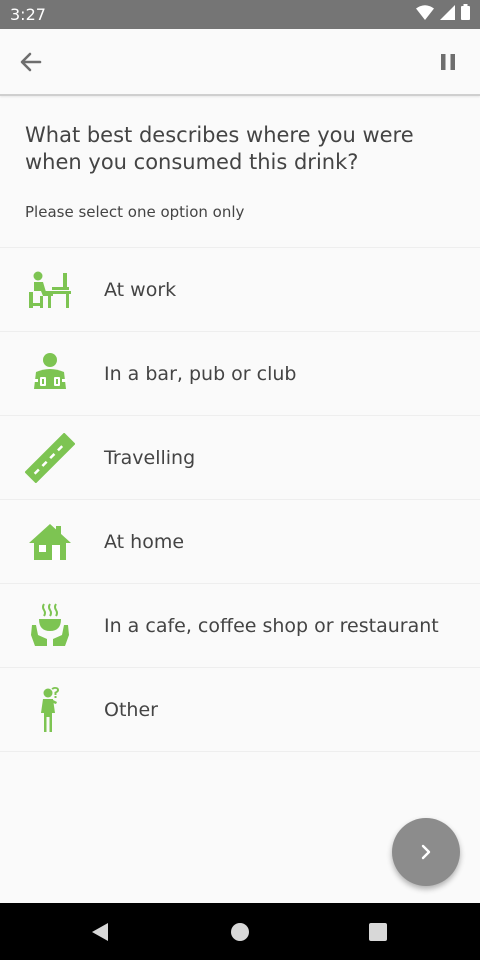 The height and width of the screenshot is (960, 480). Describe the element at coordinates (425, 14) in the screenshot. I see `wifi-icon` at that location.